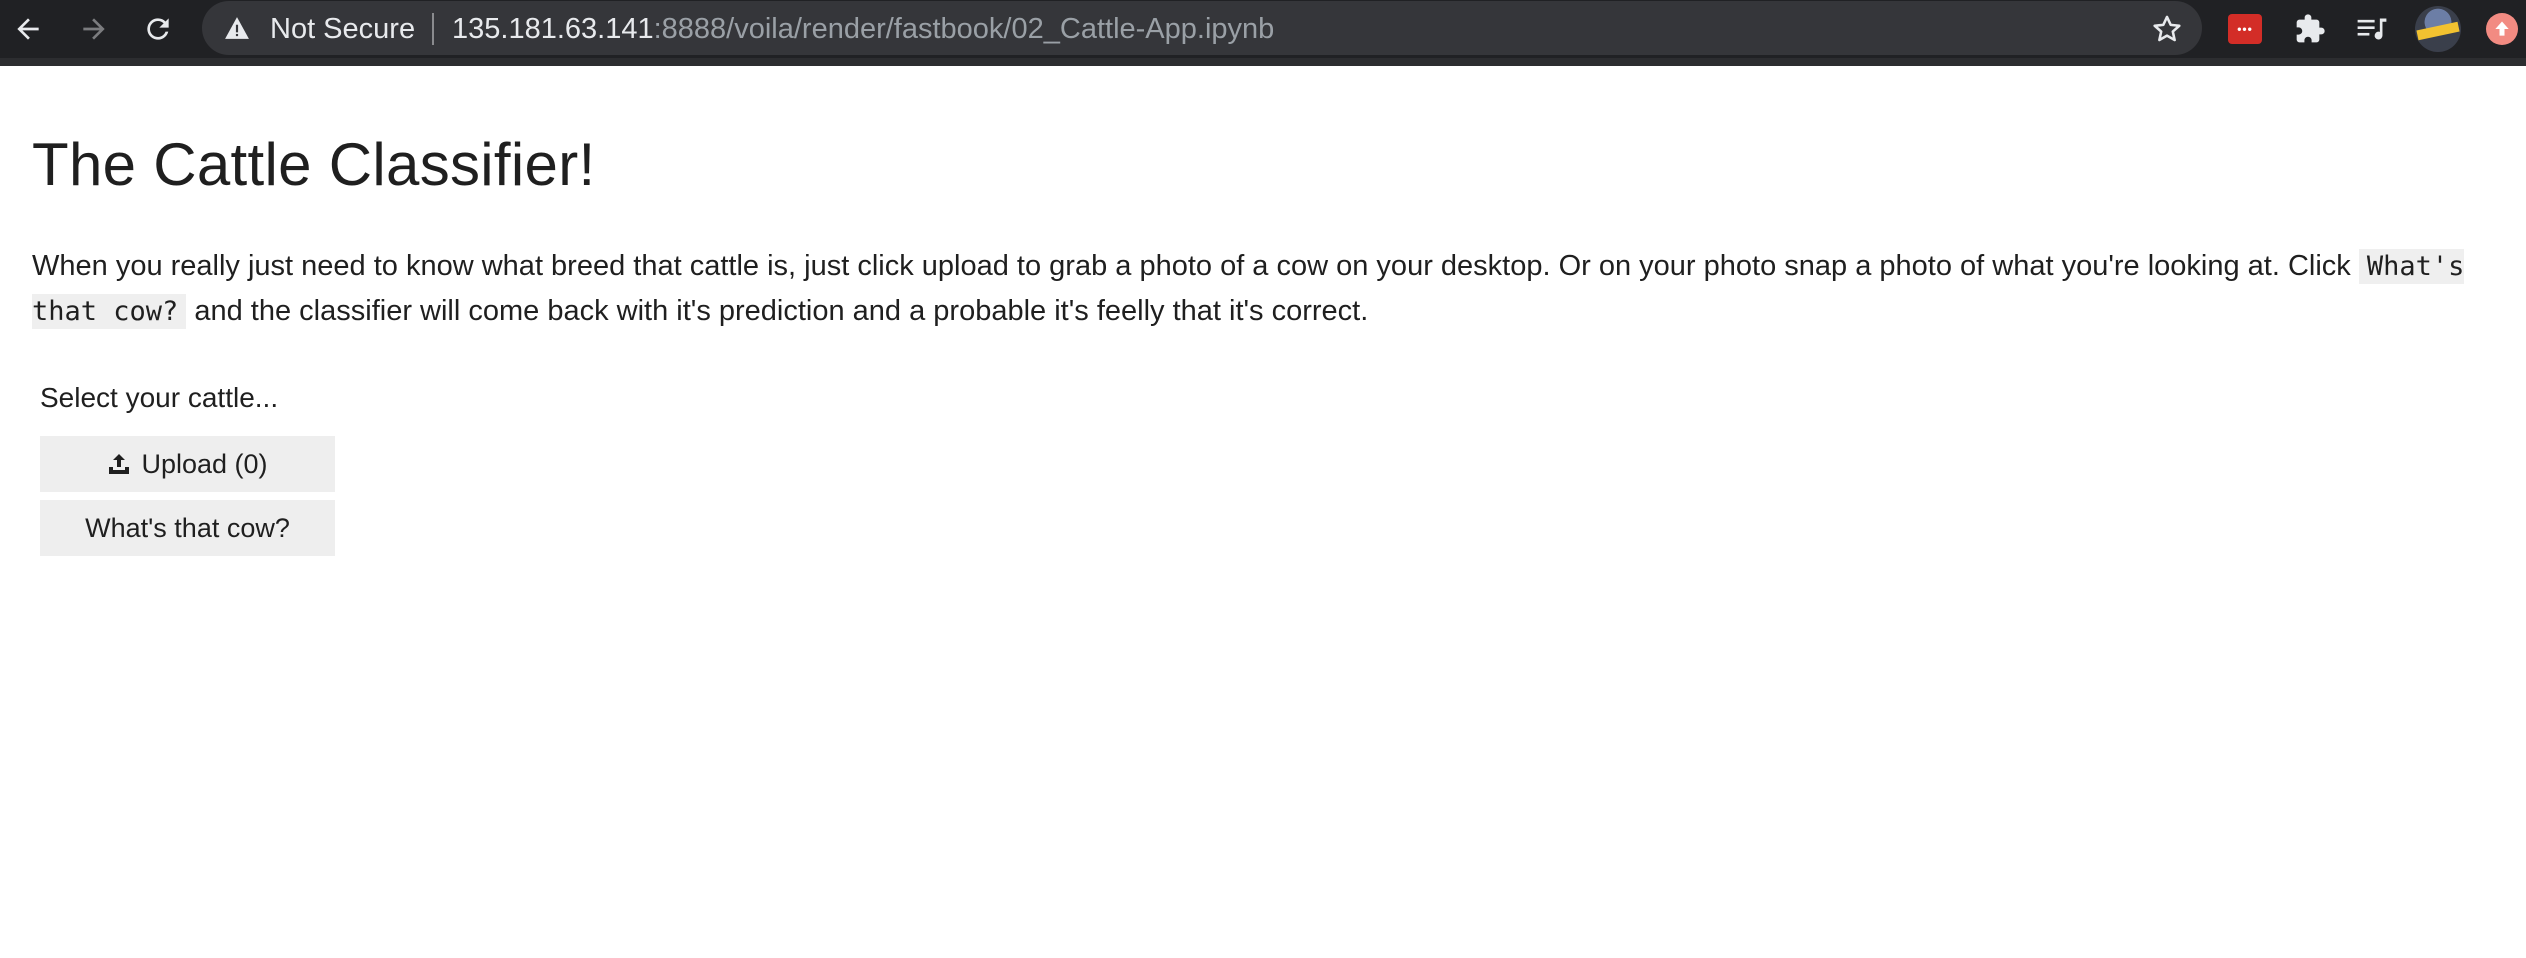 The width and height of the screenshot is (2526, 958). What do you see at coordinates (342, 29) in the screenshot?
I see `security-status: Not Secure` at bounding box center [342, 29].